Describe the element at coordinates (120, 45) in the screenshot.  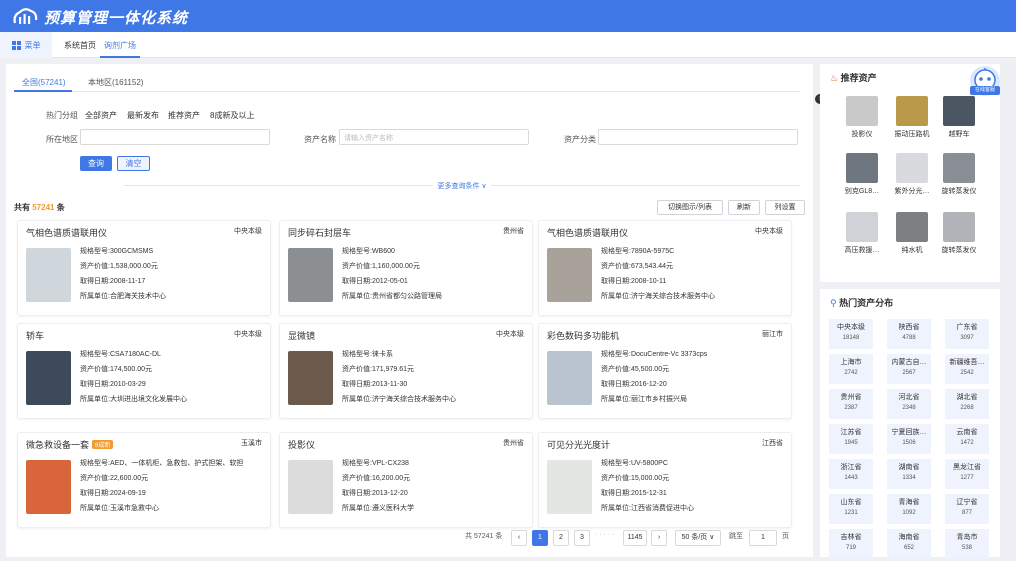
I see `nav-tab-square: 询剂广场` at that location.